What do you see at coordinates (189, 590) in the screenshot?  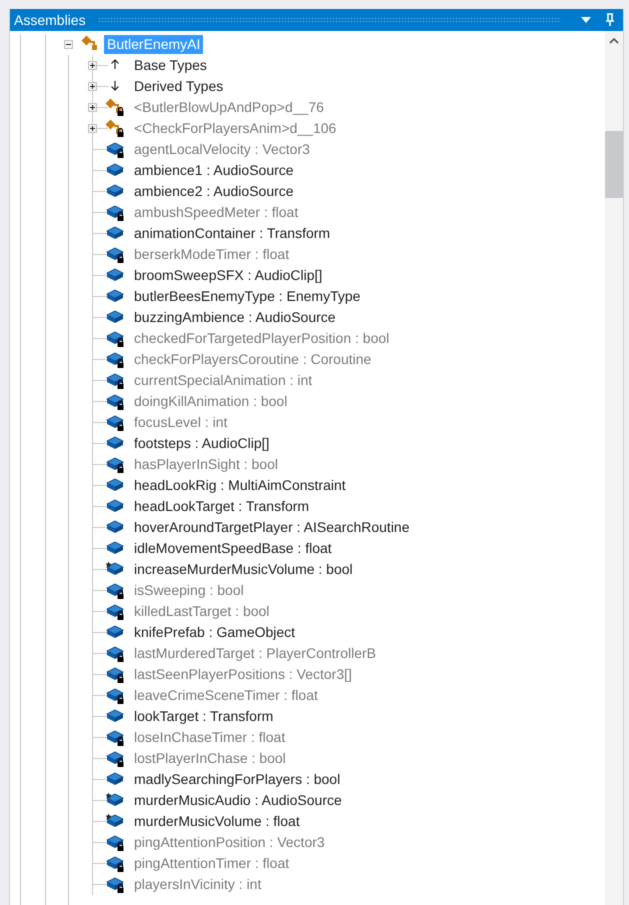 I see `field-label: isSweeping : bool` at bounding box center [189, 590].